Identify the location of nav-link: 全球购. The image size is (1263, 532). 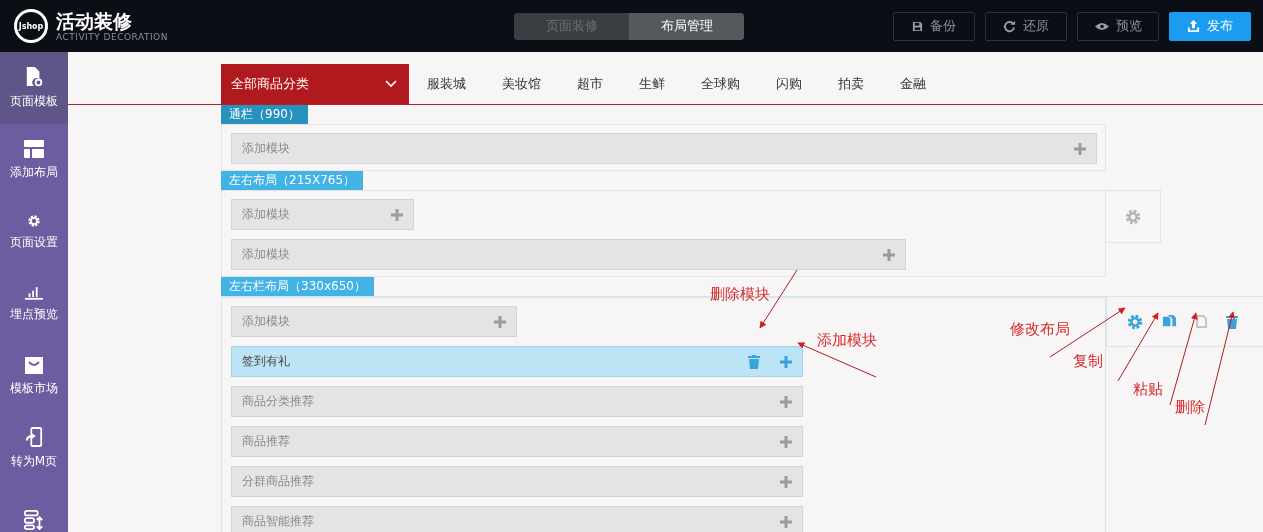
(720, 84).